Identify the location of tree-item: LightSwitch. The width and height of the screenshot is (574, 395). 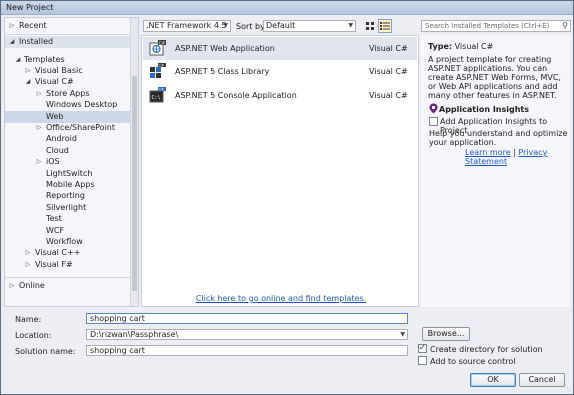
(68, 174).